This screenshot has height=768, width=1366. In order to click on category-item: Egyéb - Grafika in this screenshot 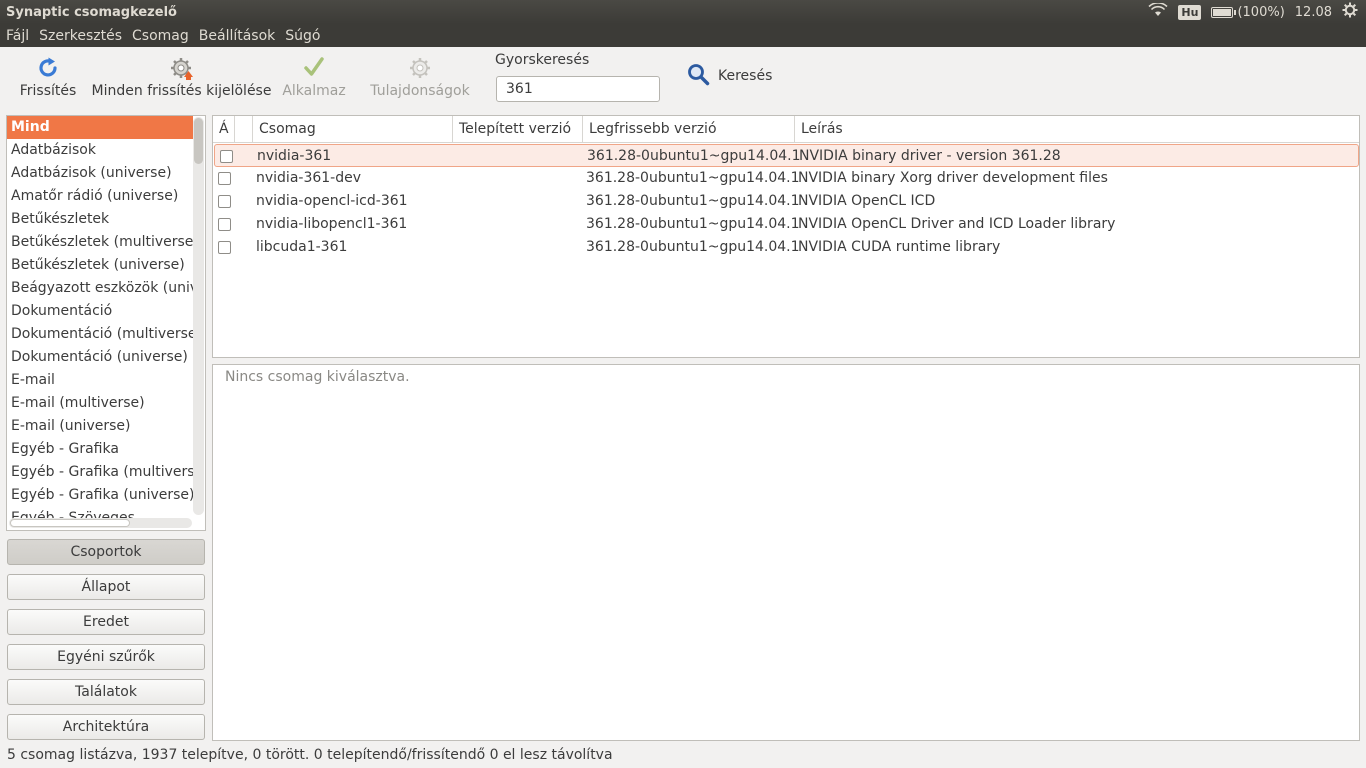, I will do `click(100, 449)`.